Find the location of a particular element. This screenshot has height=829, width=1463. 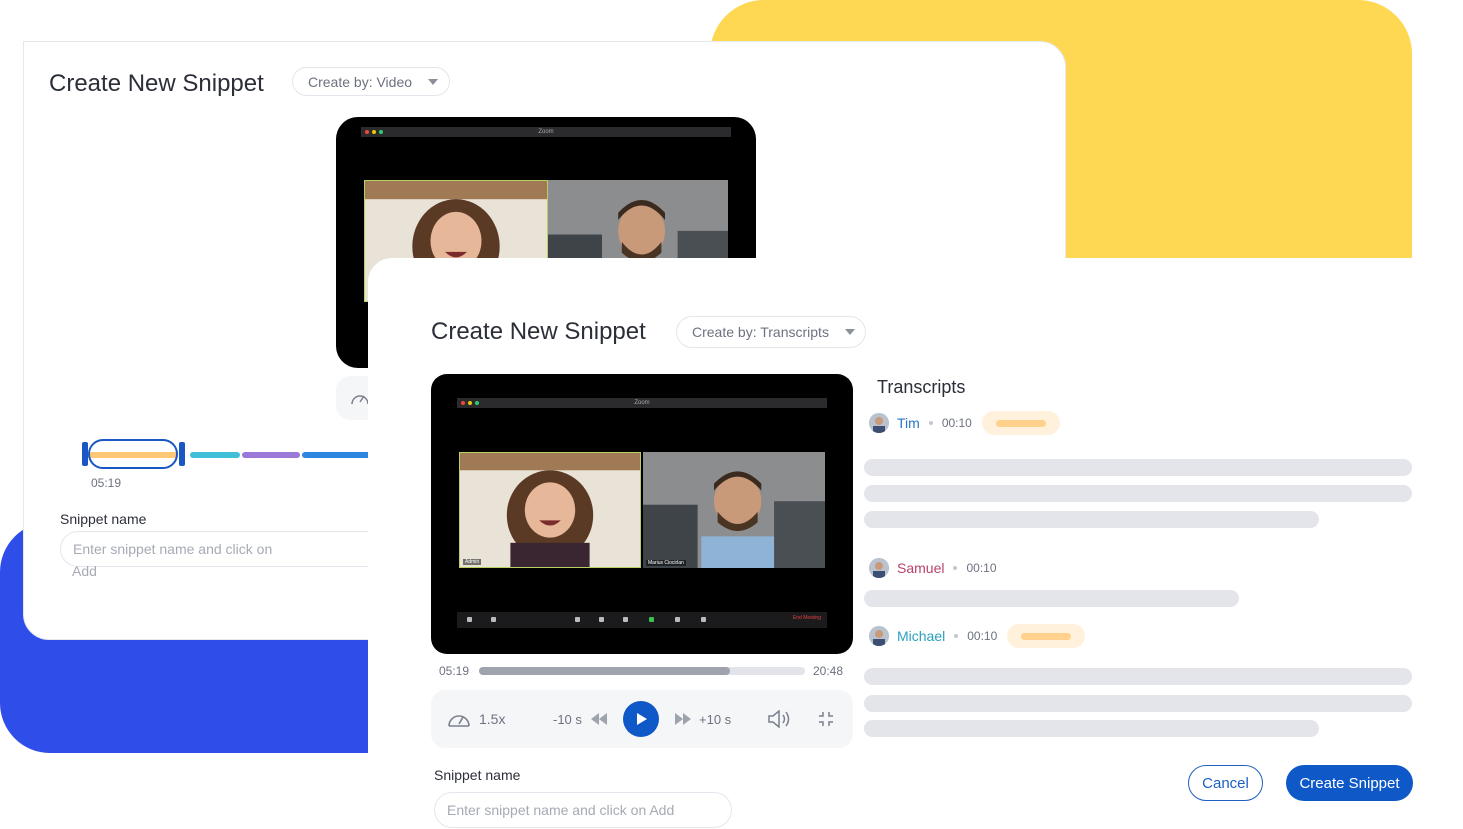

zoom-controls: End Meeting is located at coordinates (642, 620).